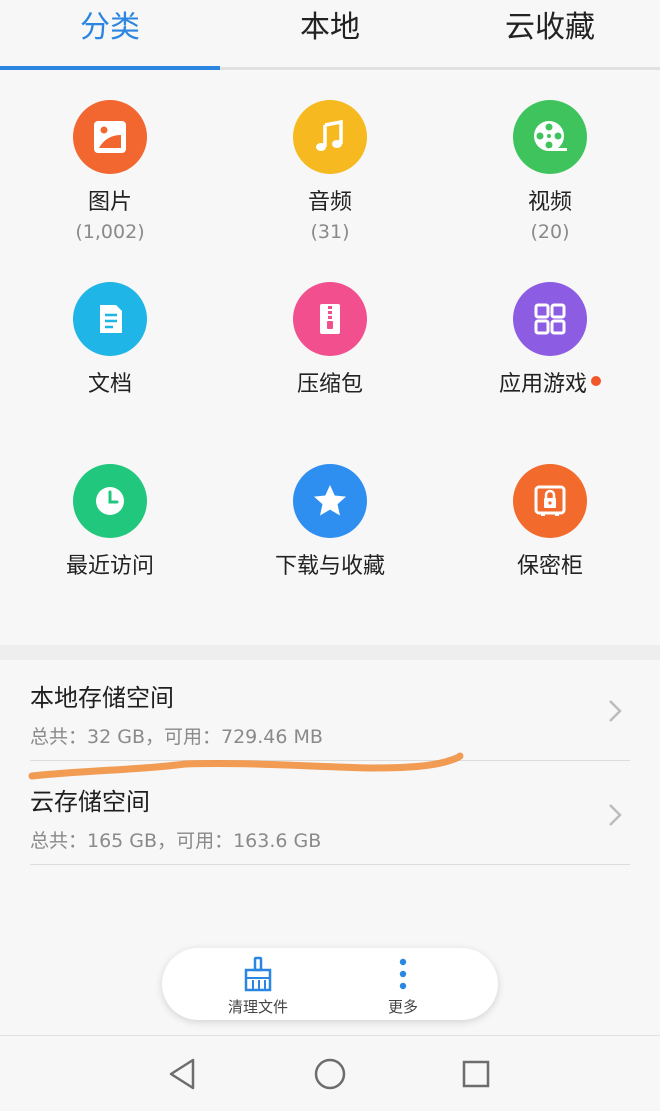 This screenshot has width=660, height=1111. I want to click on new-badge-dot, so click(596, 381).